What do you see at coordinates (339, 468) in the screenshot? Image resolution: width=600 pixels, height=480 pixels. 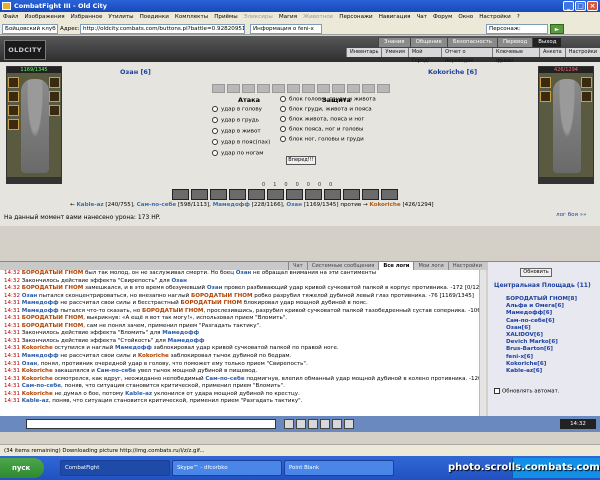 I see `task-pointblank: Point Blank` at bounding box center [339, 468].